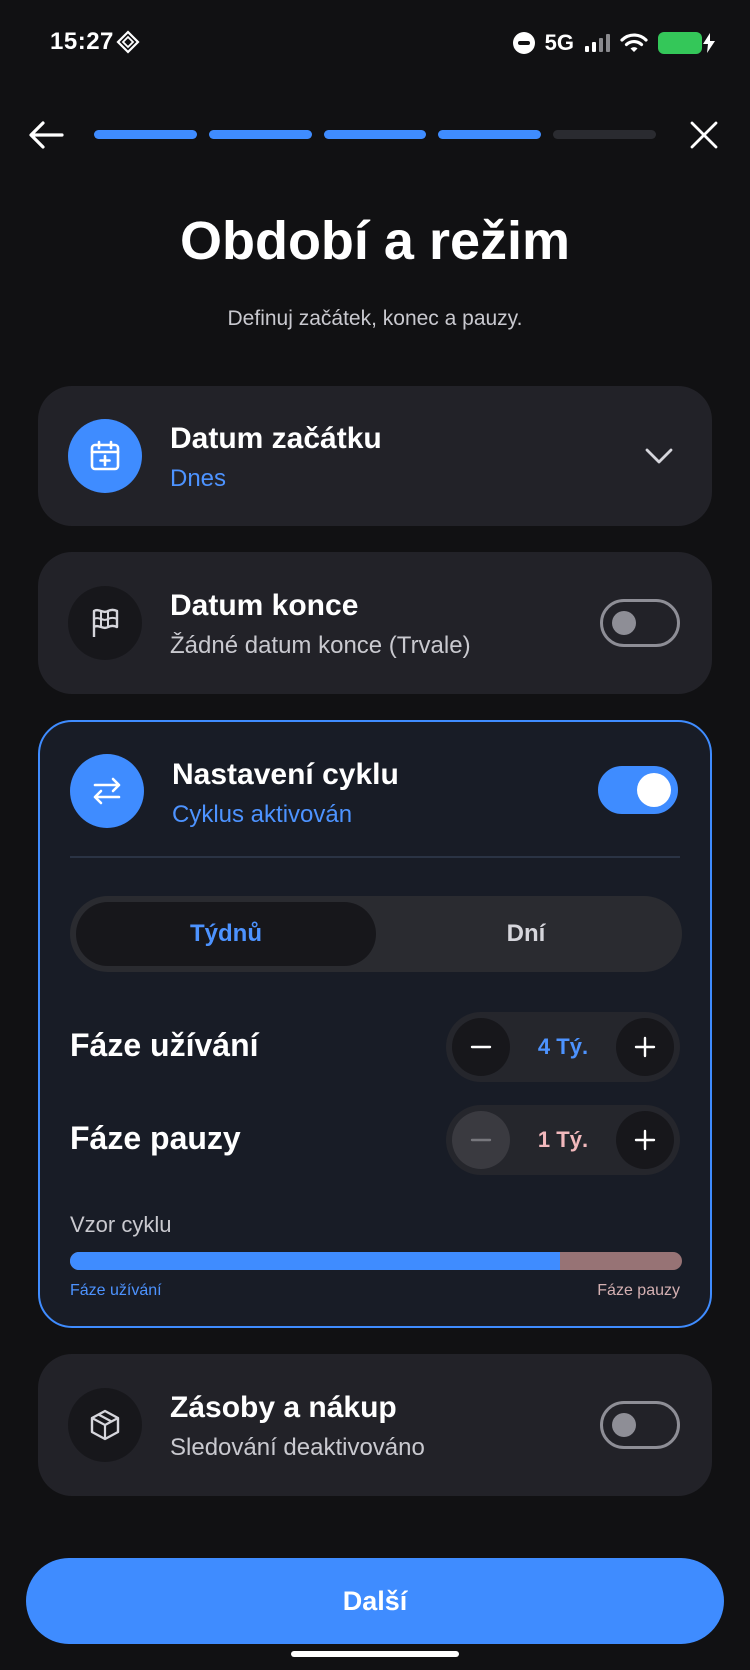 This screenshot has height=1670, width=750. I want to click on use-phase-decrement-button, so click(481, 1047).